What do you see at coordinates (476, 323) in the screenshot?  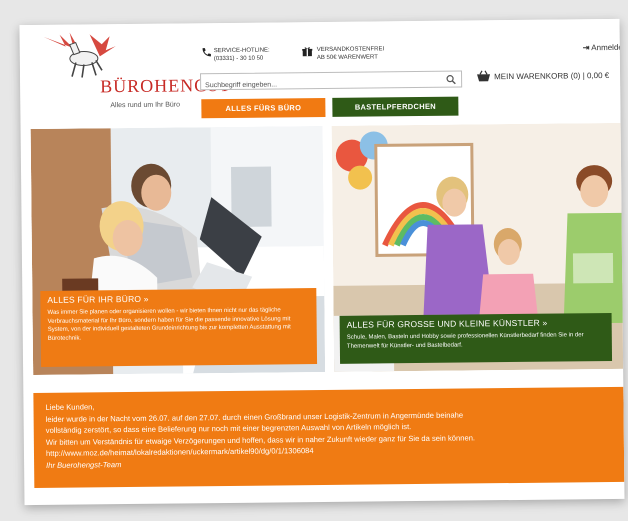 I see `artists-banner-title: ALLES FÜR GROSSE UND KLEINE KÜNSTLER »` at bounding box center [476, 323].